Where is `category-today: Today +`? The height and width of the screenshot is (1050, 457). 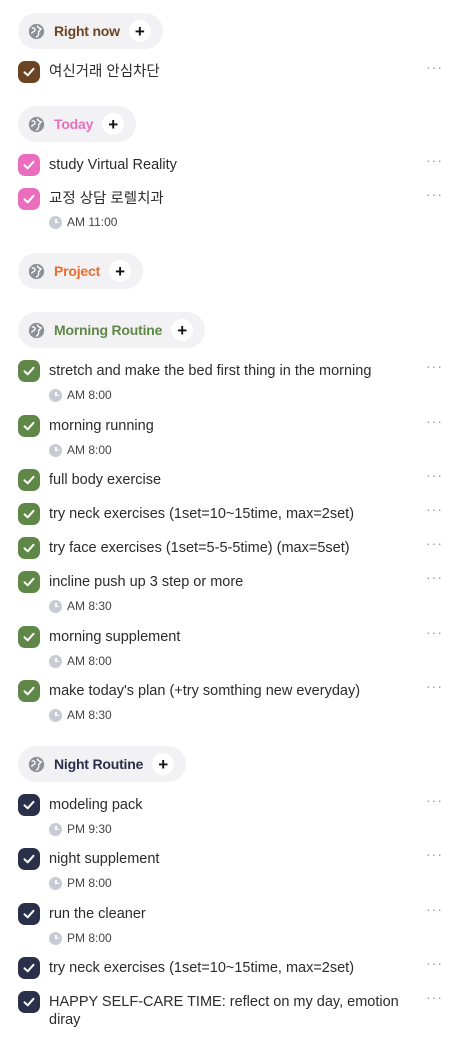
category-today: Today + is located at coordinates (77, 124).